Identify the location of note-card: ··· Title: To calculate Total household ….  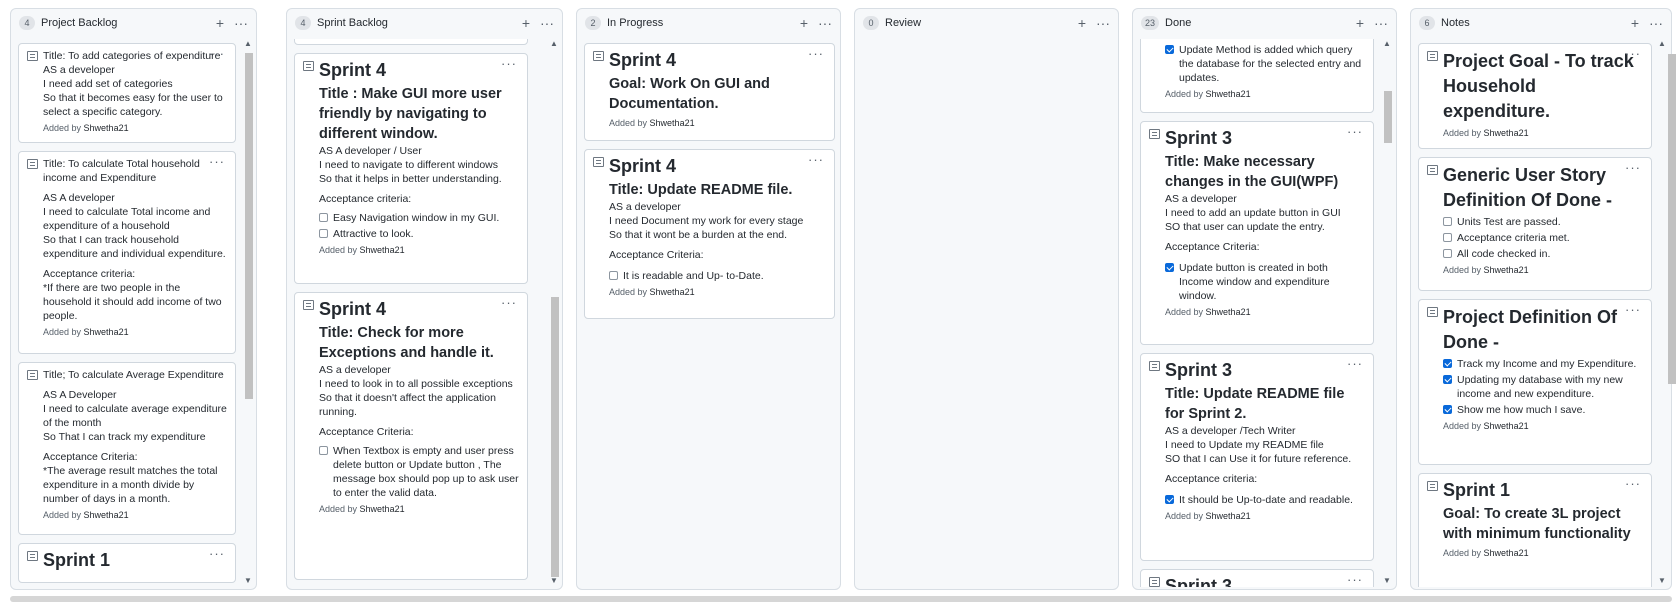
(127, 252).